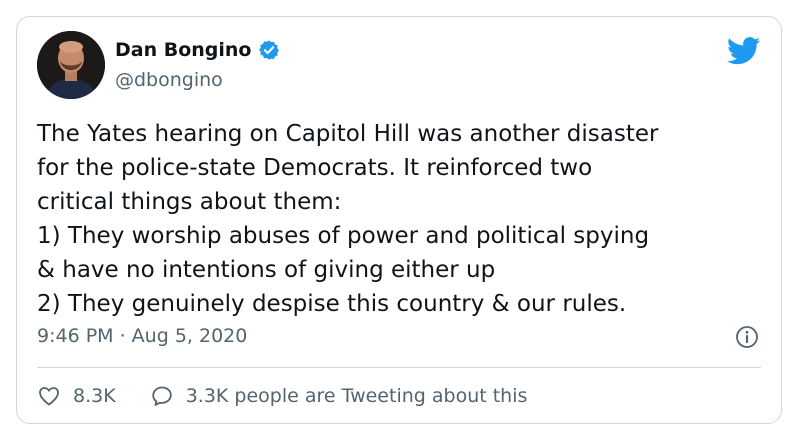  I want to click on author-name-row: Dan Bongino, so click(197, 50).